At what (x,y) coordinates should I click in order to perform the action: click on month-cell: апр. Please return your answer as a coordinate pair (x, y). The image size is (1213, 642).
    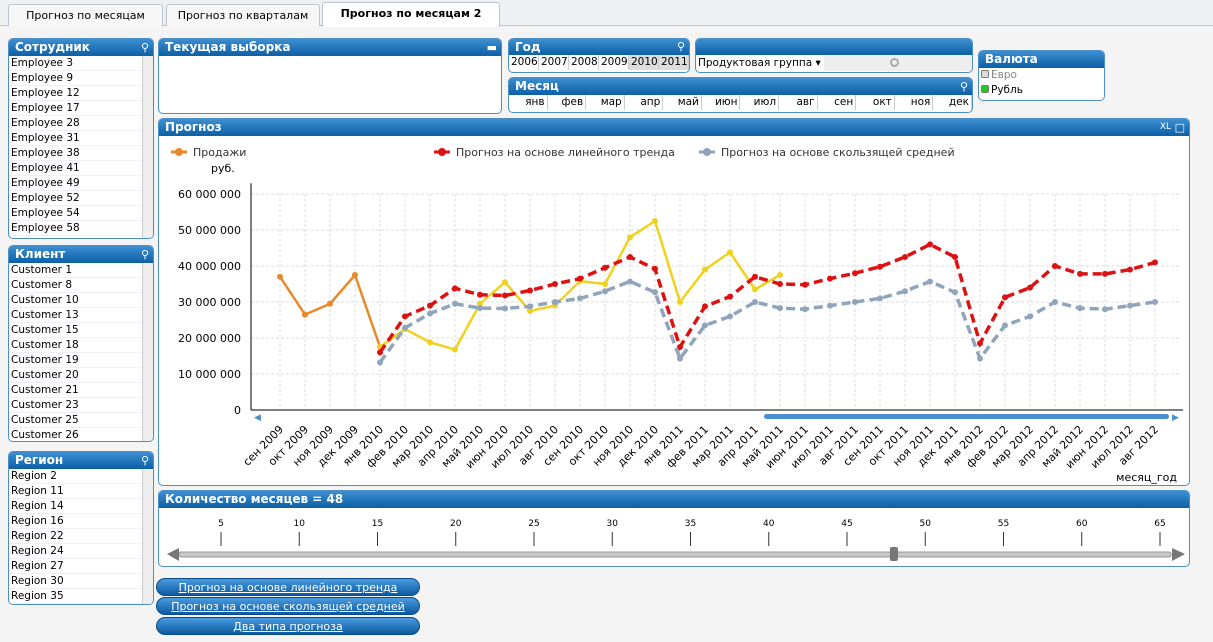
    Looking at the image, I should click on (644, 102).